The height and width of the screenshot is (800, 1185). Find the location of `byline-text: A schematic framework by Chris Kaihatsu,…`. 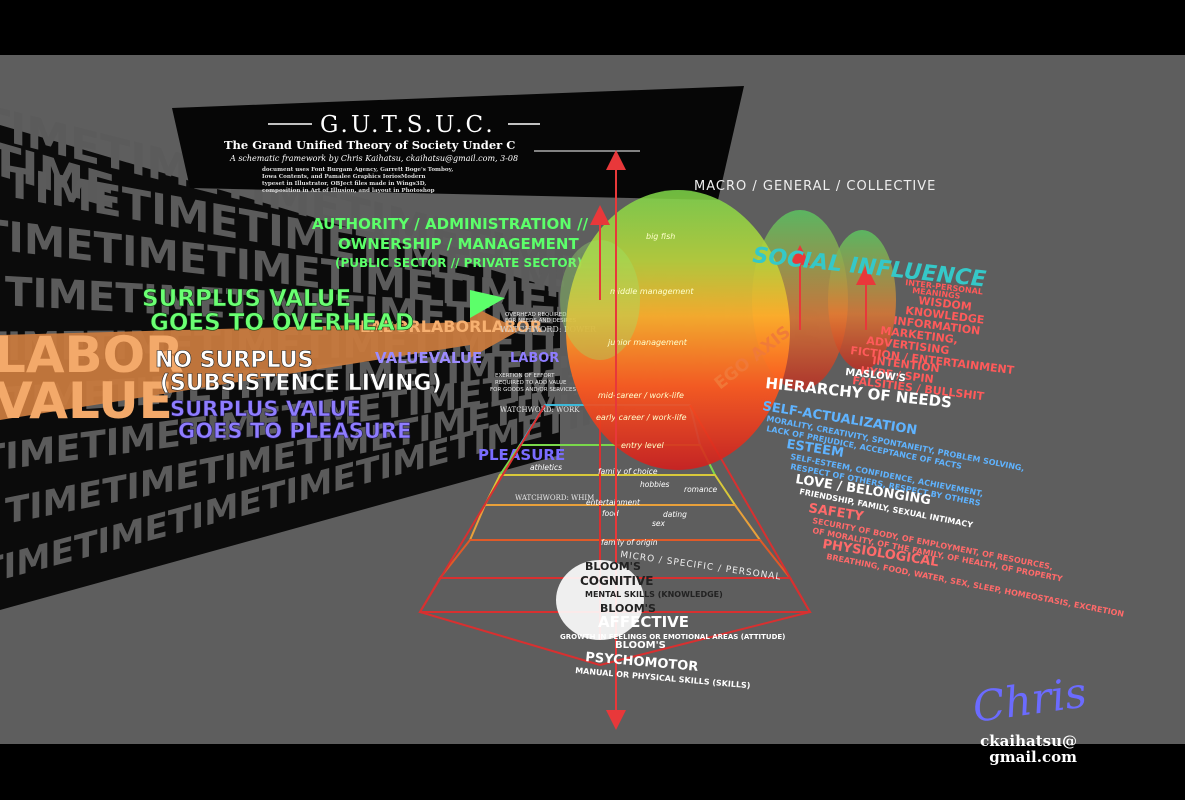

byline-text: A schematic framework by Chris Kaihatsu,… is located at coordinates (373, 158).